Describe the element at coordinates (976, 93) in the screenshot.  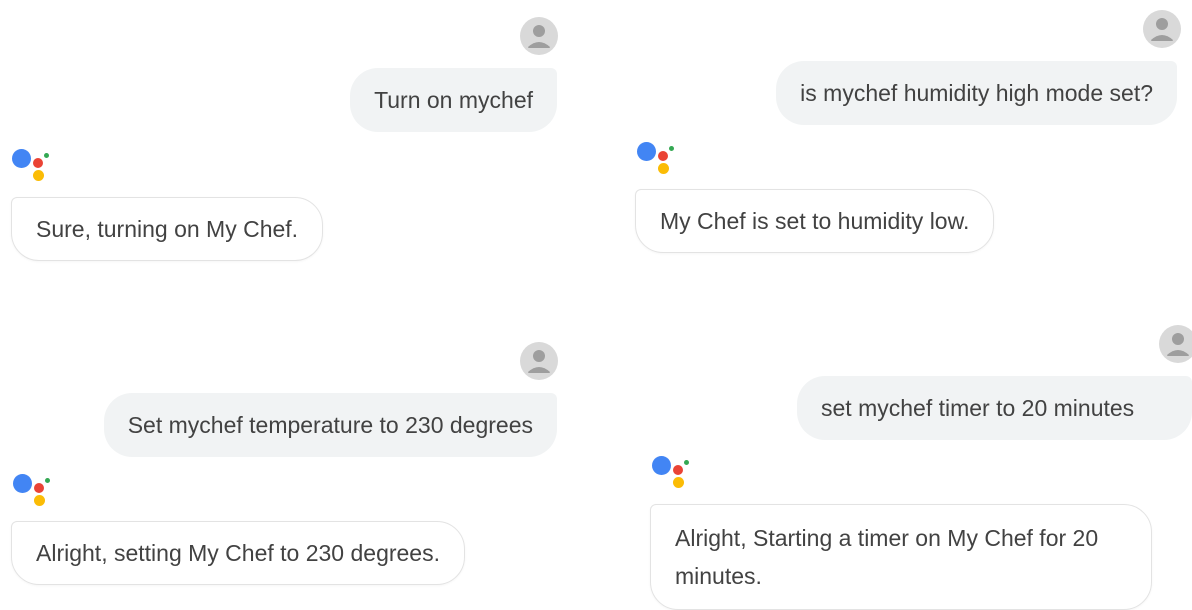
I see `user-message-bubble: is mychef humidity high mode set?` at that location.